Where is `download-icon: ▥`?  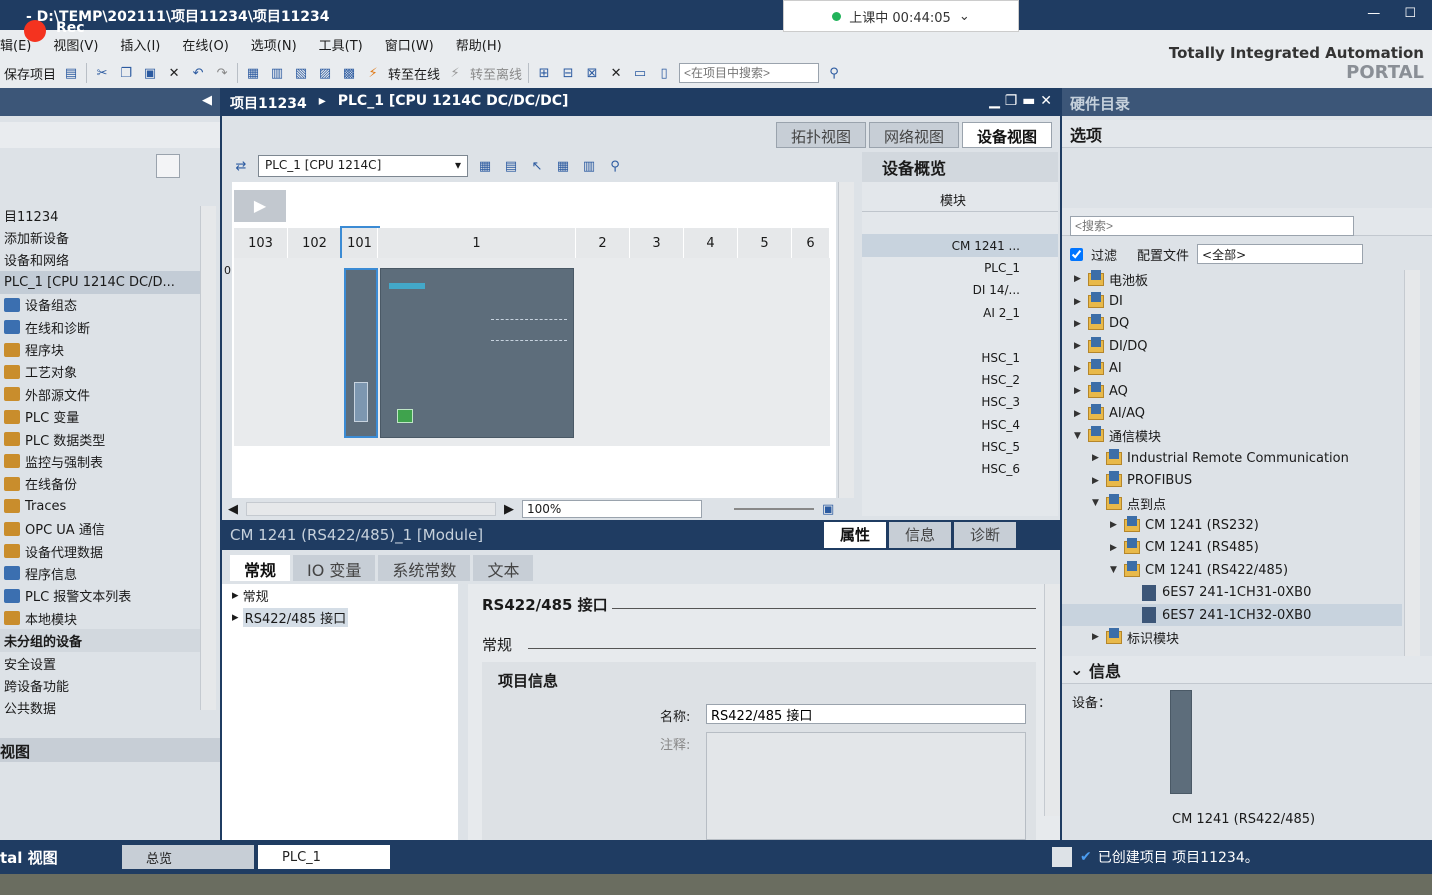
download-icon: ▥ is located at coordinates (277, 73).